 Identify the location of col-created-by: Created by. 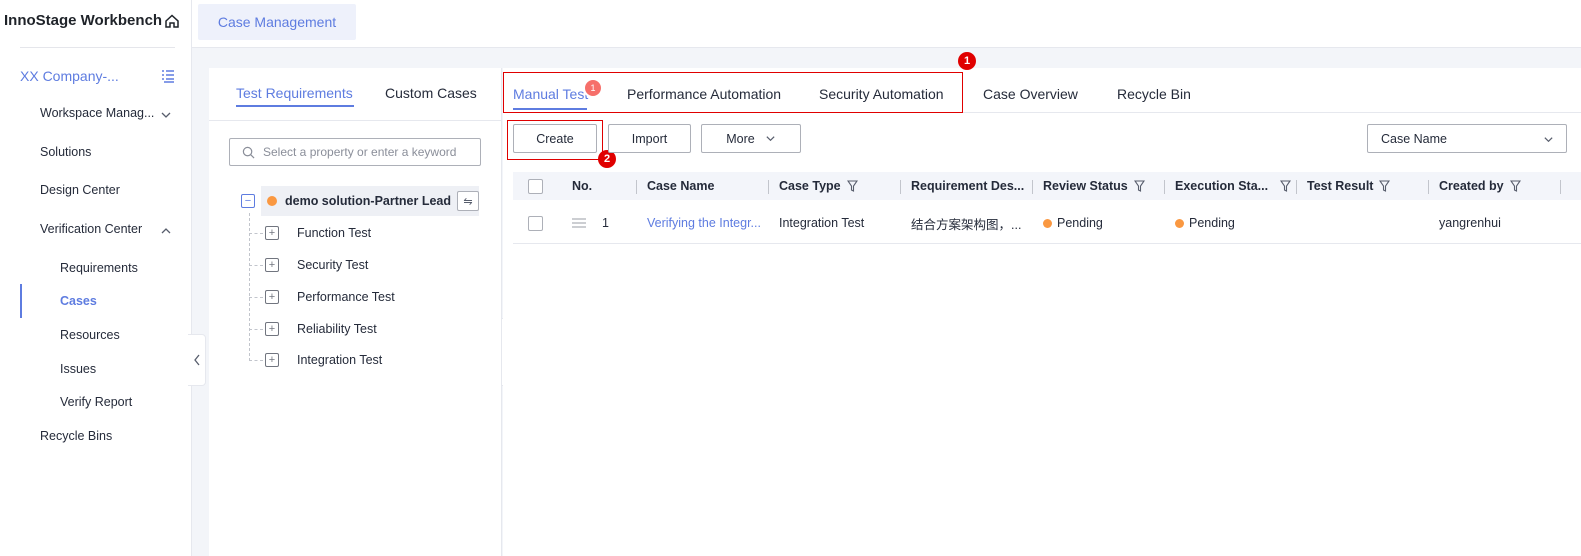
(1480, 186).